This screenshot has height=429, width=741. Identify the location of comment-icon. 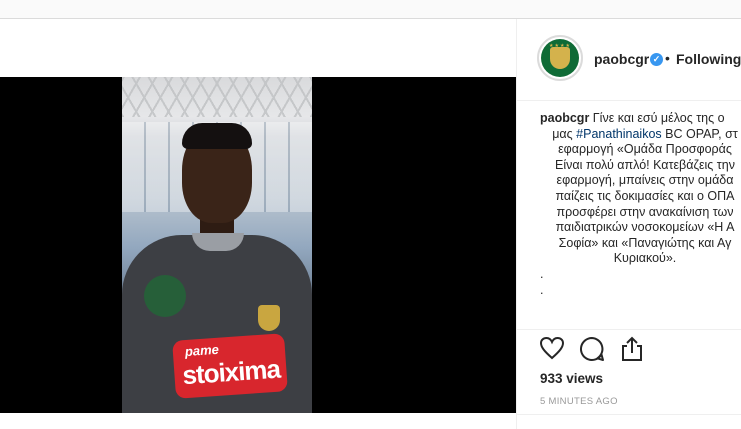
(593, 350).